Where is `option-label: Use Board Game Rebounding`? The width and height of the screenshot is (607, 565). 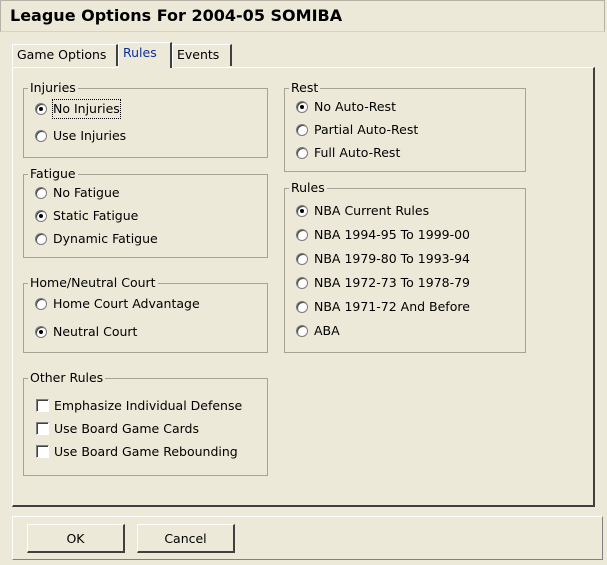
option-label: Use Board Game Rebounding is located at coordinates (146, 451).